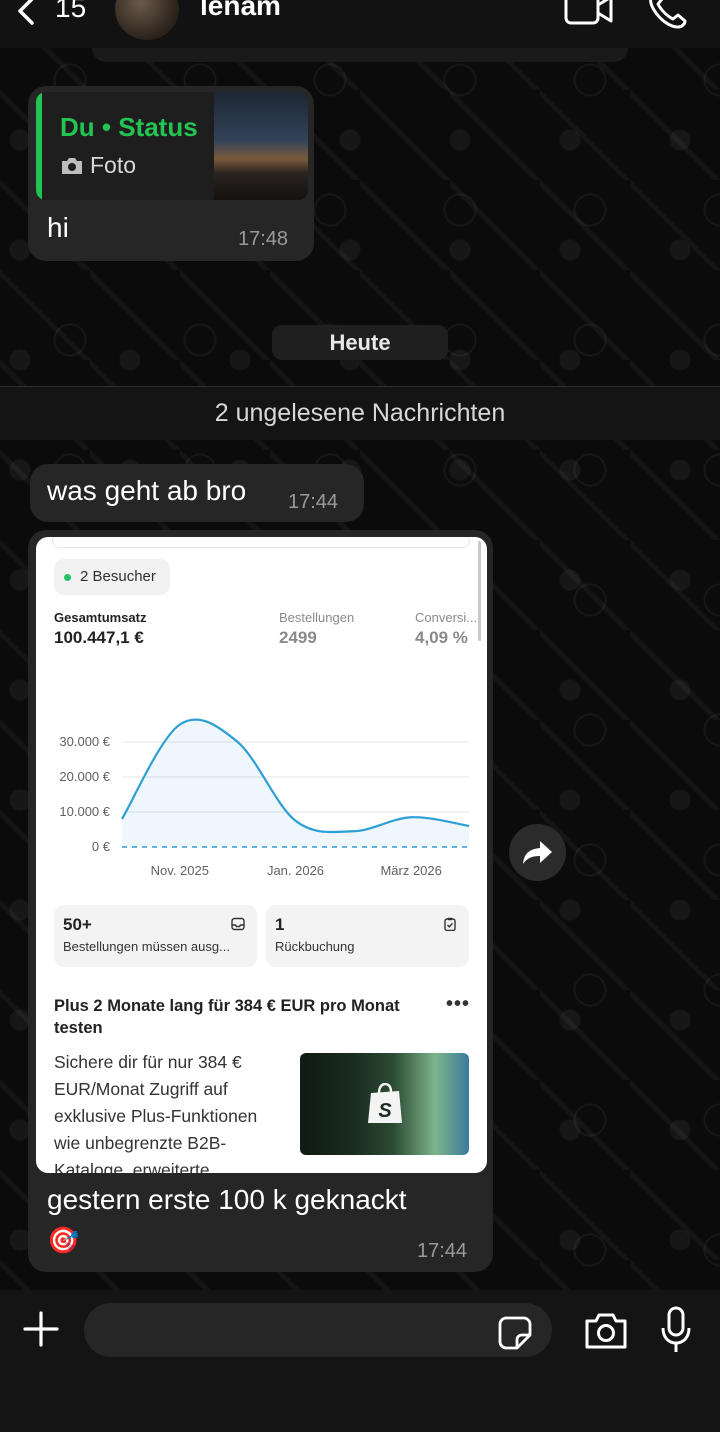 The width and height of the screenshot is (720, 1432). Describe the element at coordinates (410, 870) in the screenshot. I see `x-tick-label: März 2026` at that location.